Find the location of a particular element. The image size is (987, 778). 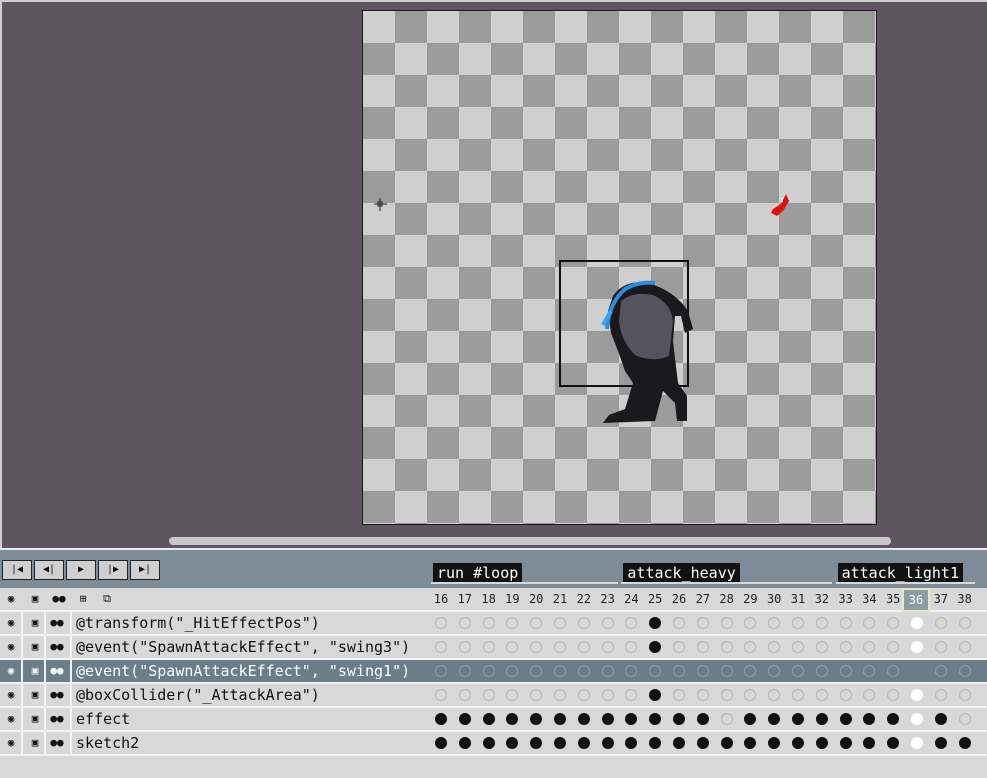

frame-number: 33 is located at coordinates (846, 599).